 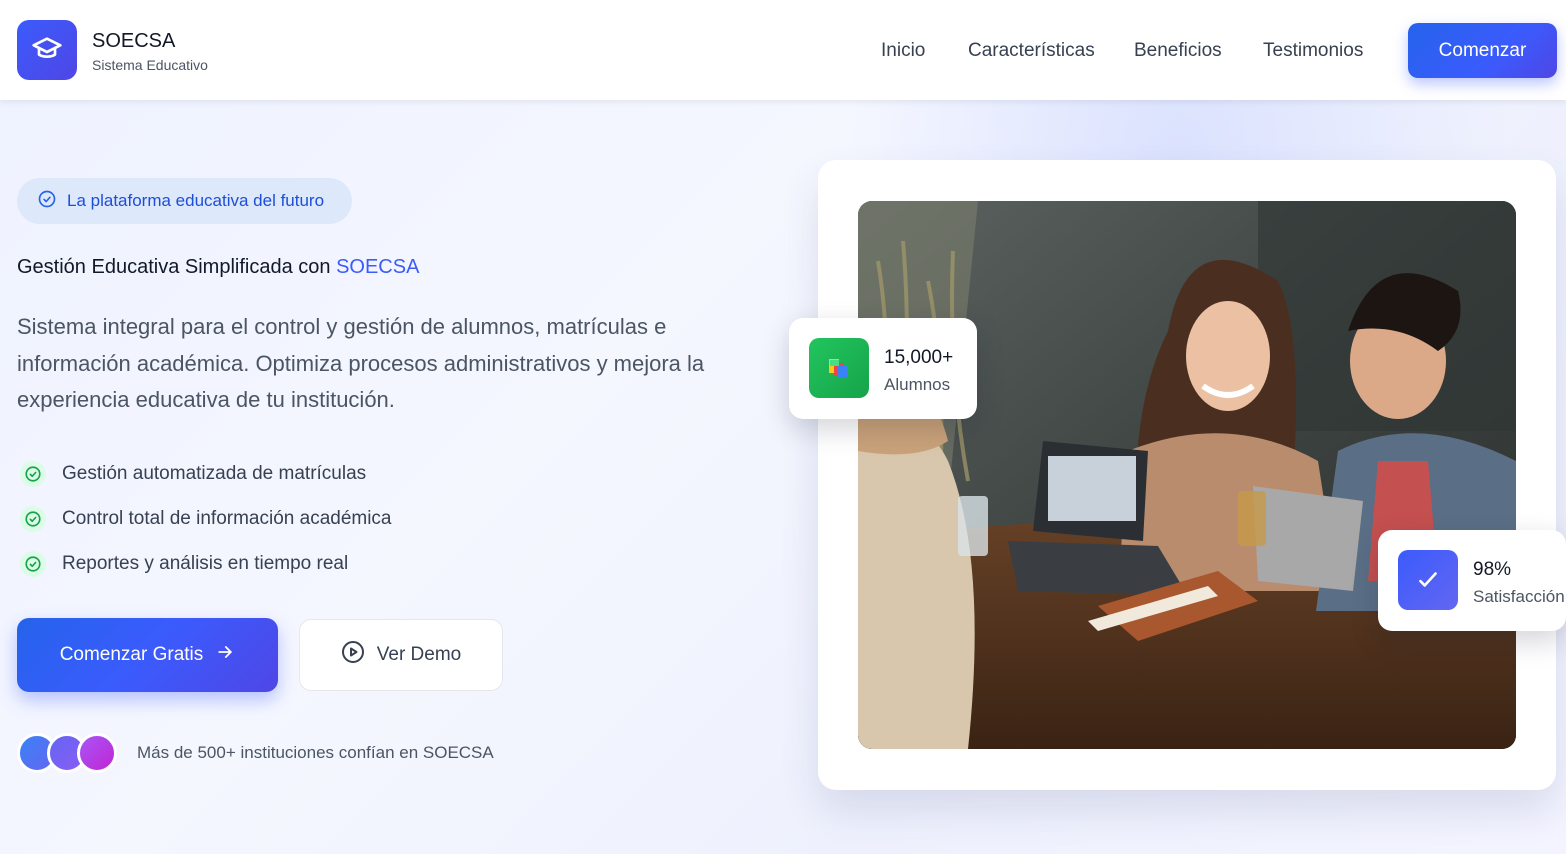 What do you see at coordinates (227, 518) in the screenshot?
I see `feature-text: Control total de información académica` at bounding box center [227, 518].